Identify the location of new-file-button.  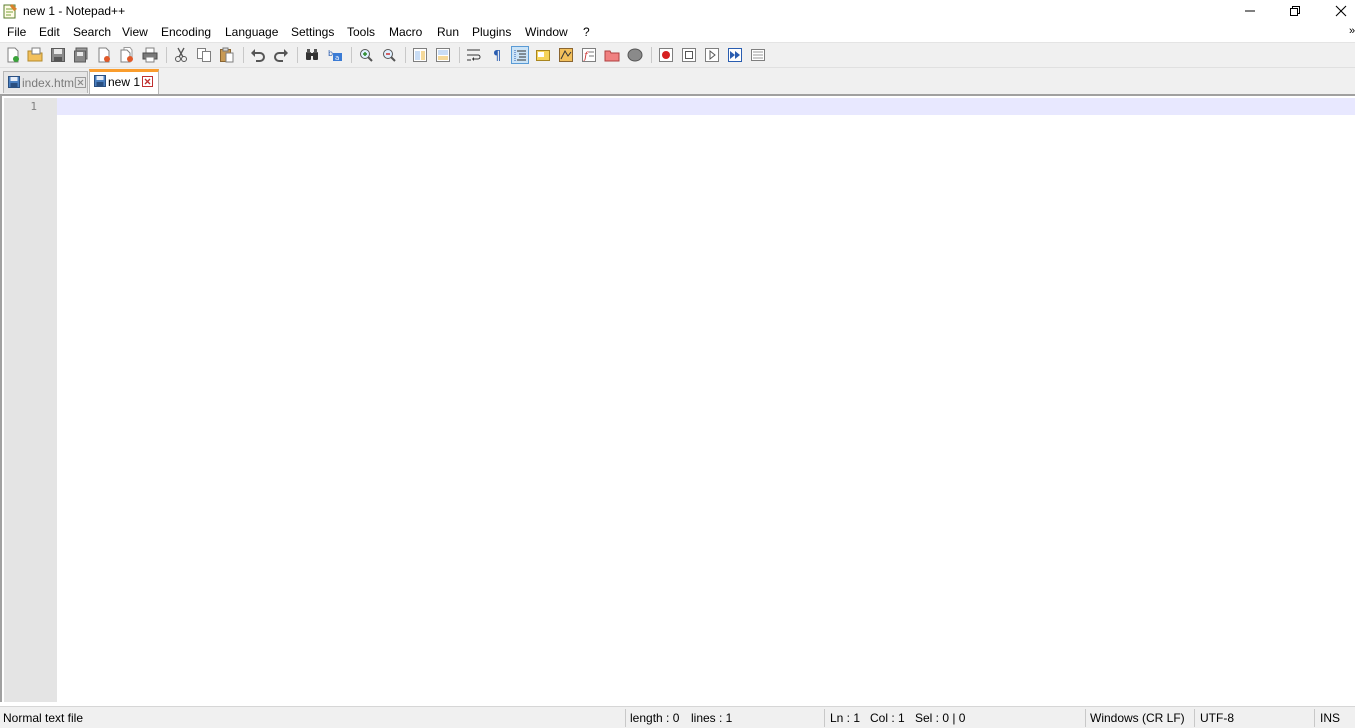
(13, 55).